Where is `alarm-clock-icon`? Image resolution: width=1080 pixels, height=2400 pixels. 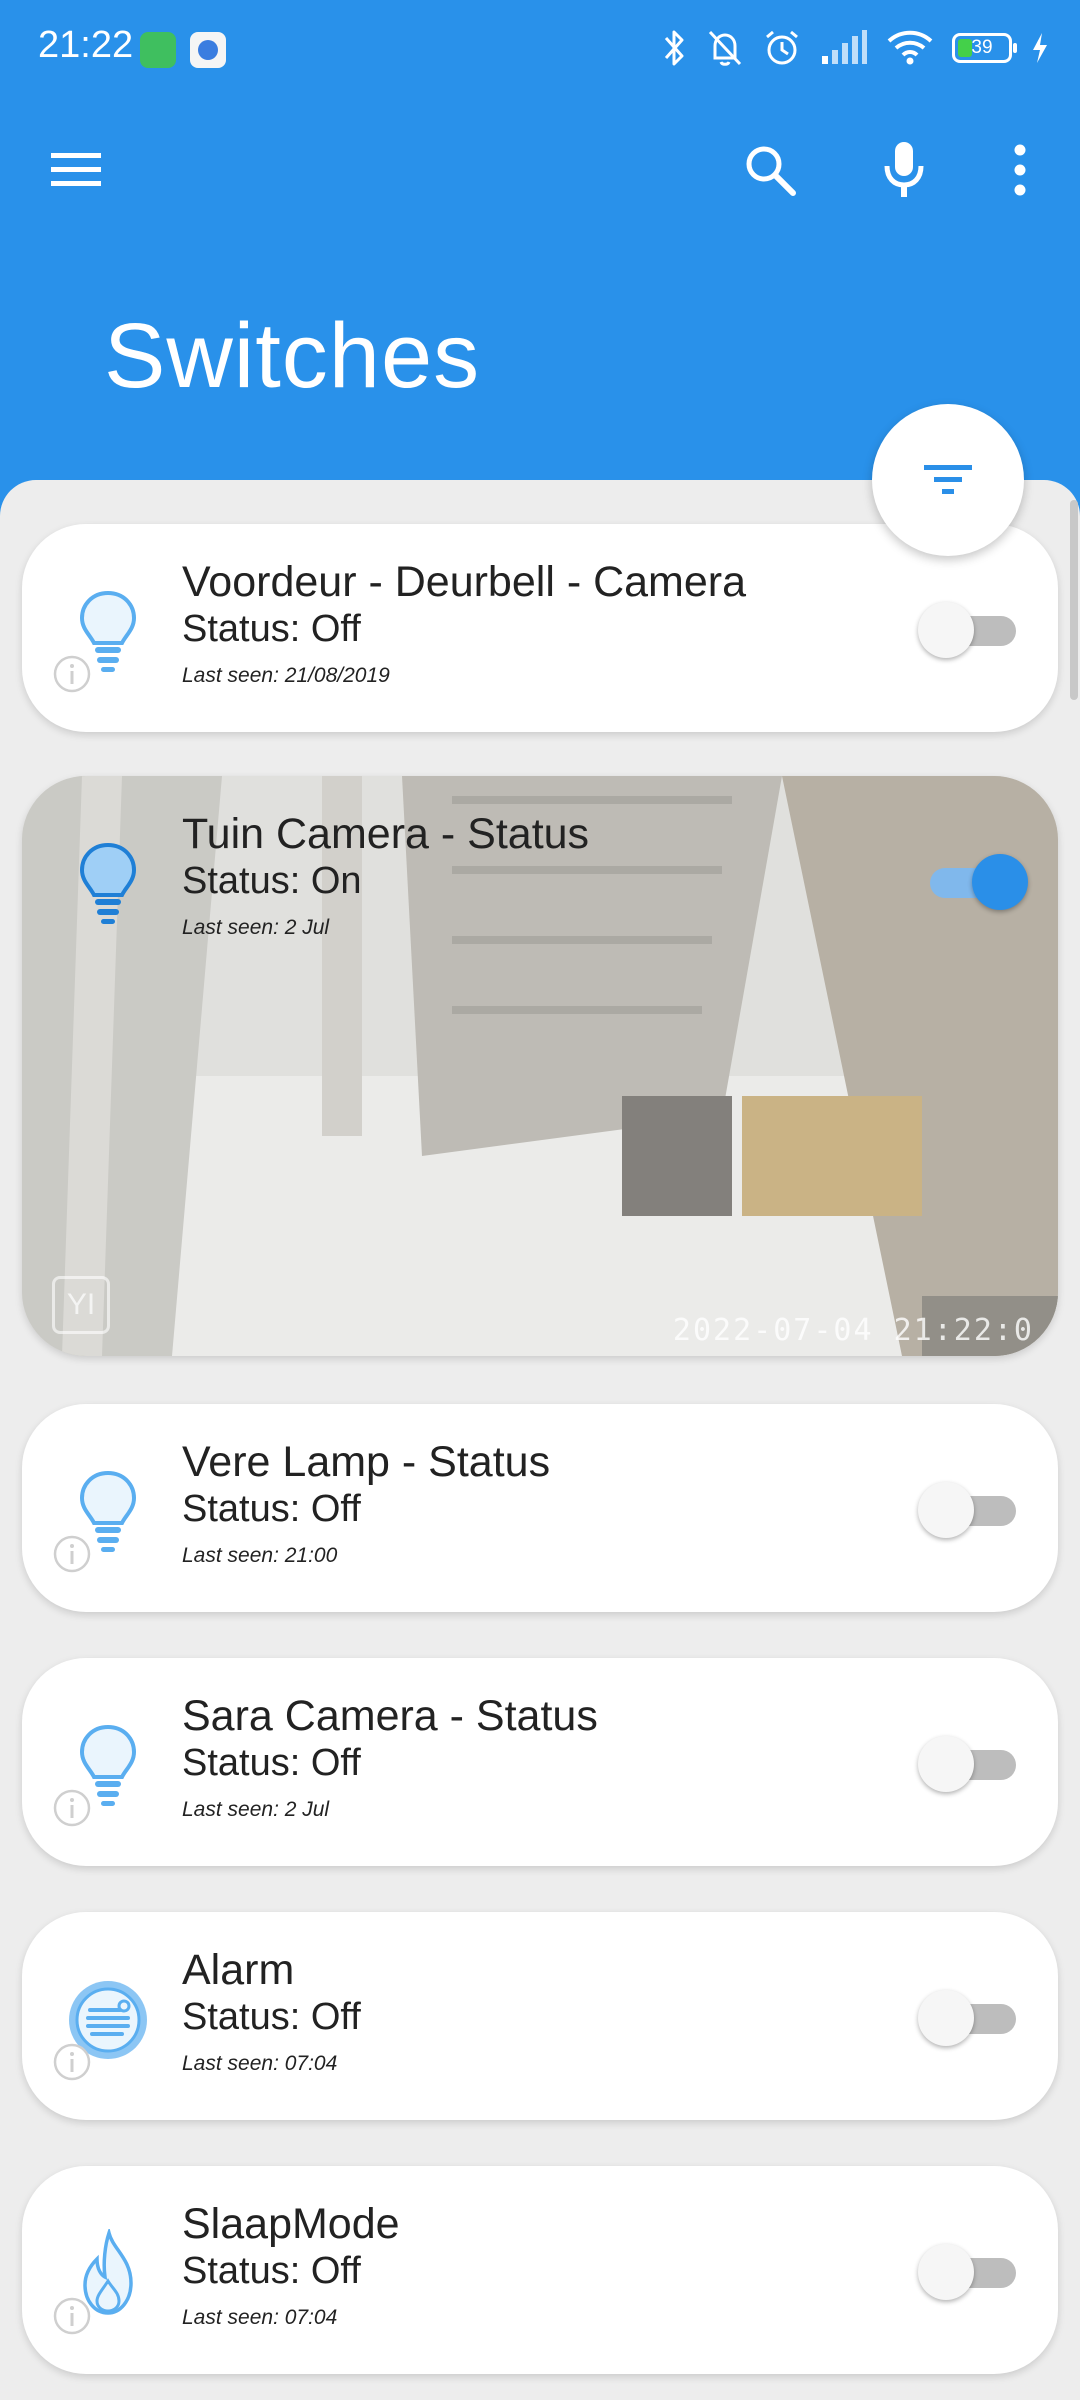
alarm-clock-icon is located at coordinates (782, 47).